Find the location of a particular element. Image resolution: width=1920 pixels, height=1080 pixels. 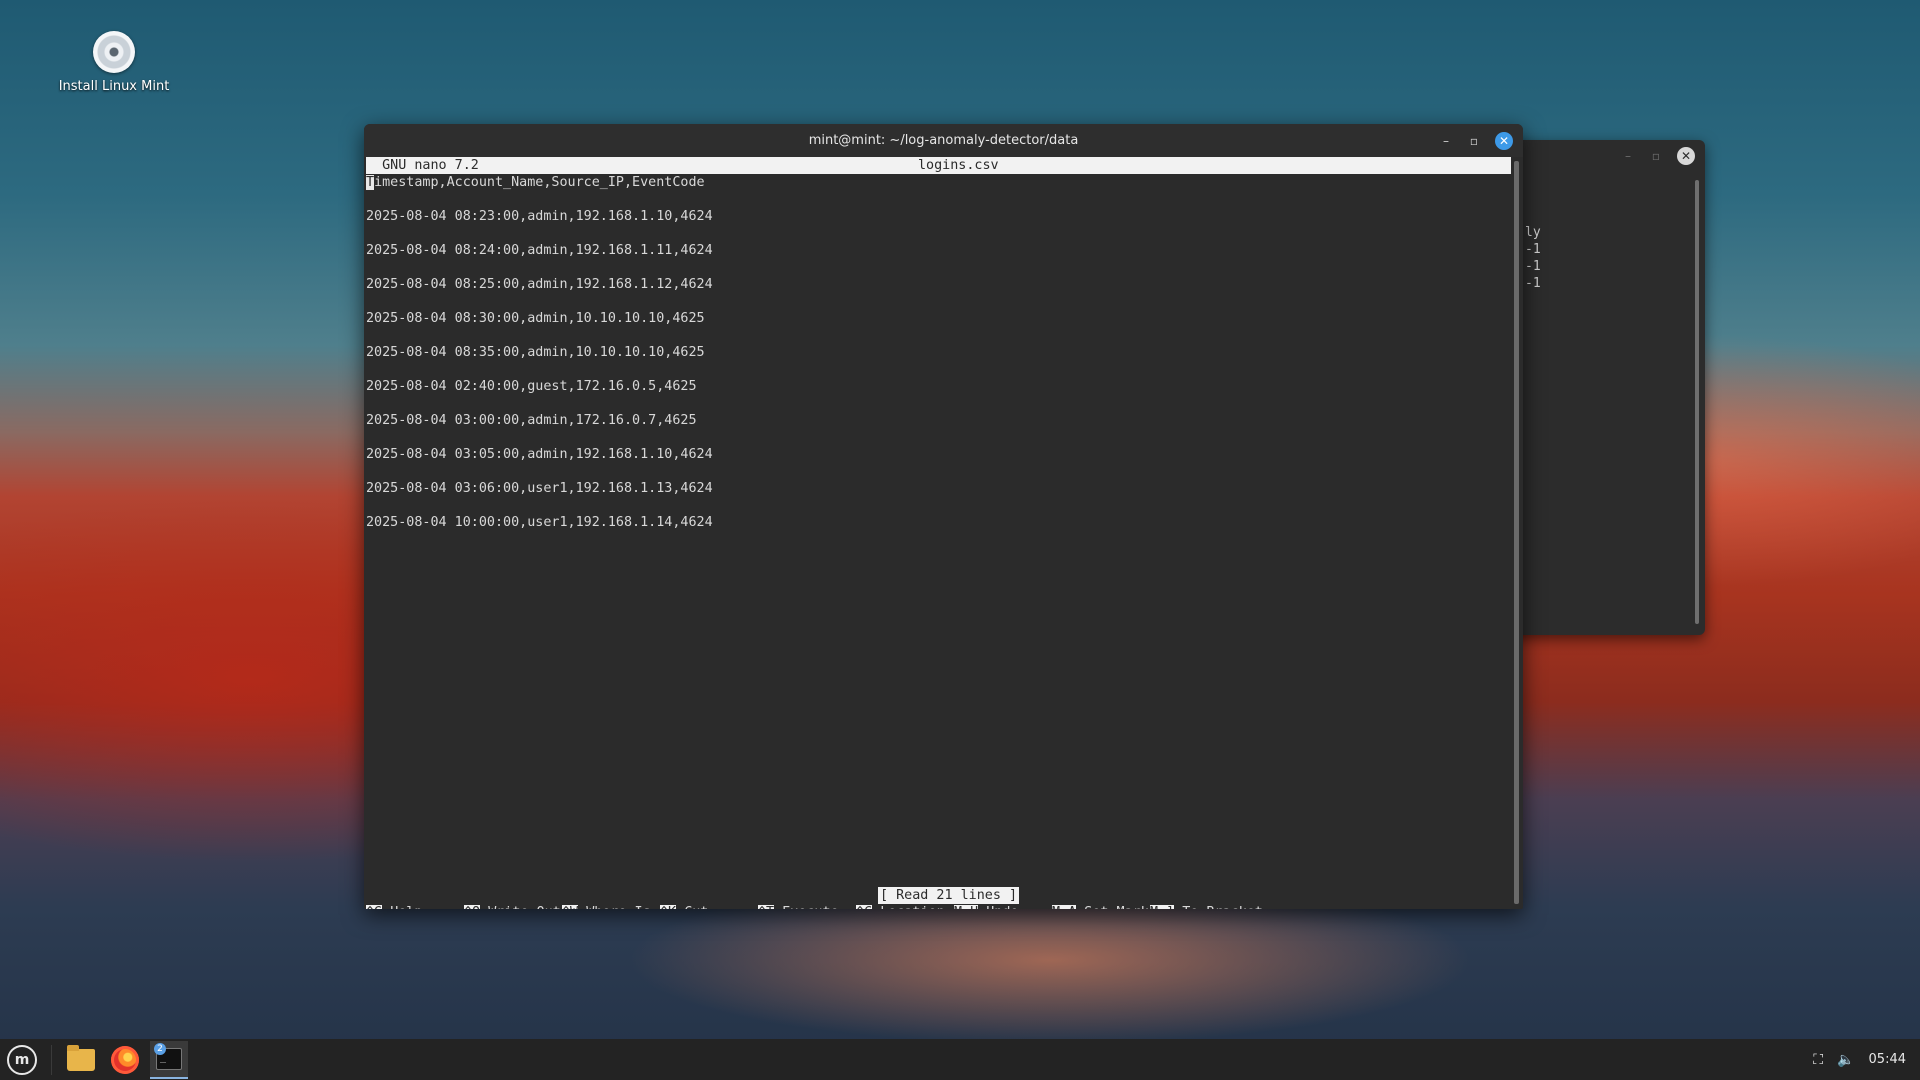

shortcut-item: M-A Set Mark is located at coordinates (1100, 906).